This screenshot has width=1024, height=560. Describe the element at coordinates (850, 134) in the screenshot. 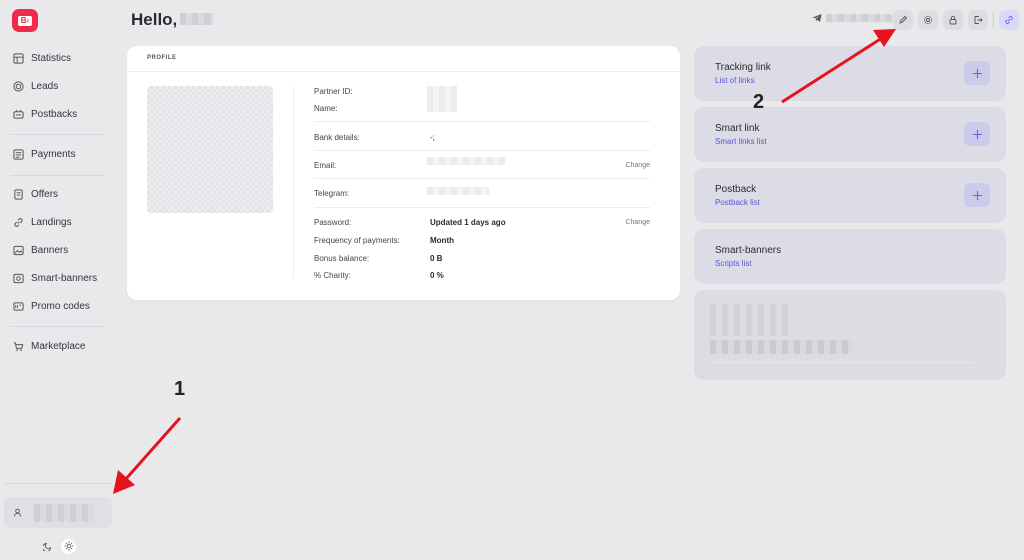

I see `smart-link-card: Smart link Smart links list` at that location.